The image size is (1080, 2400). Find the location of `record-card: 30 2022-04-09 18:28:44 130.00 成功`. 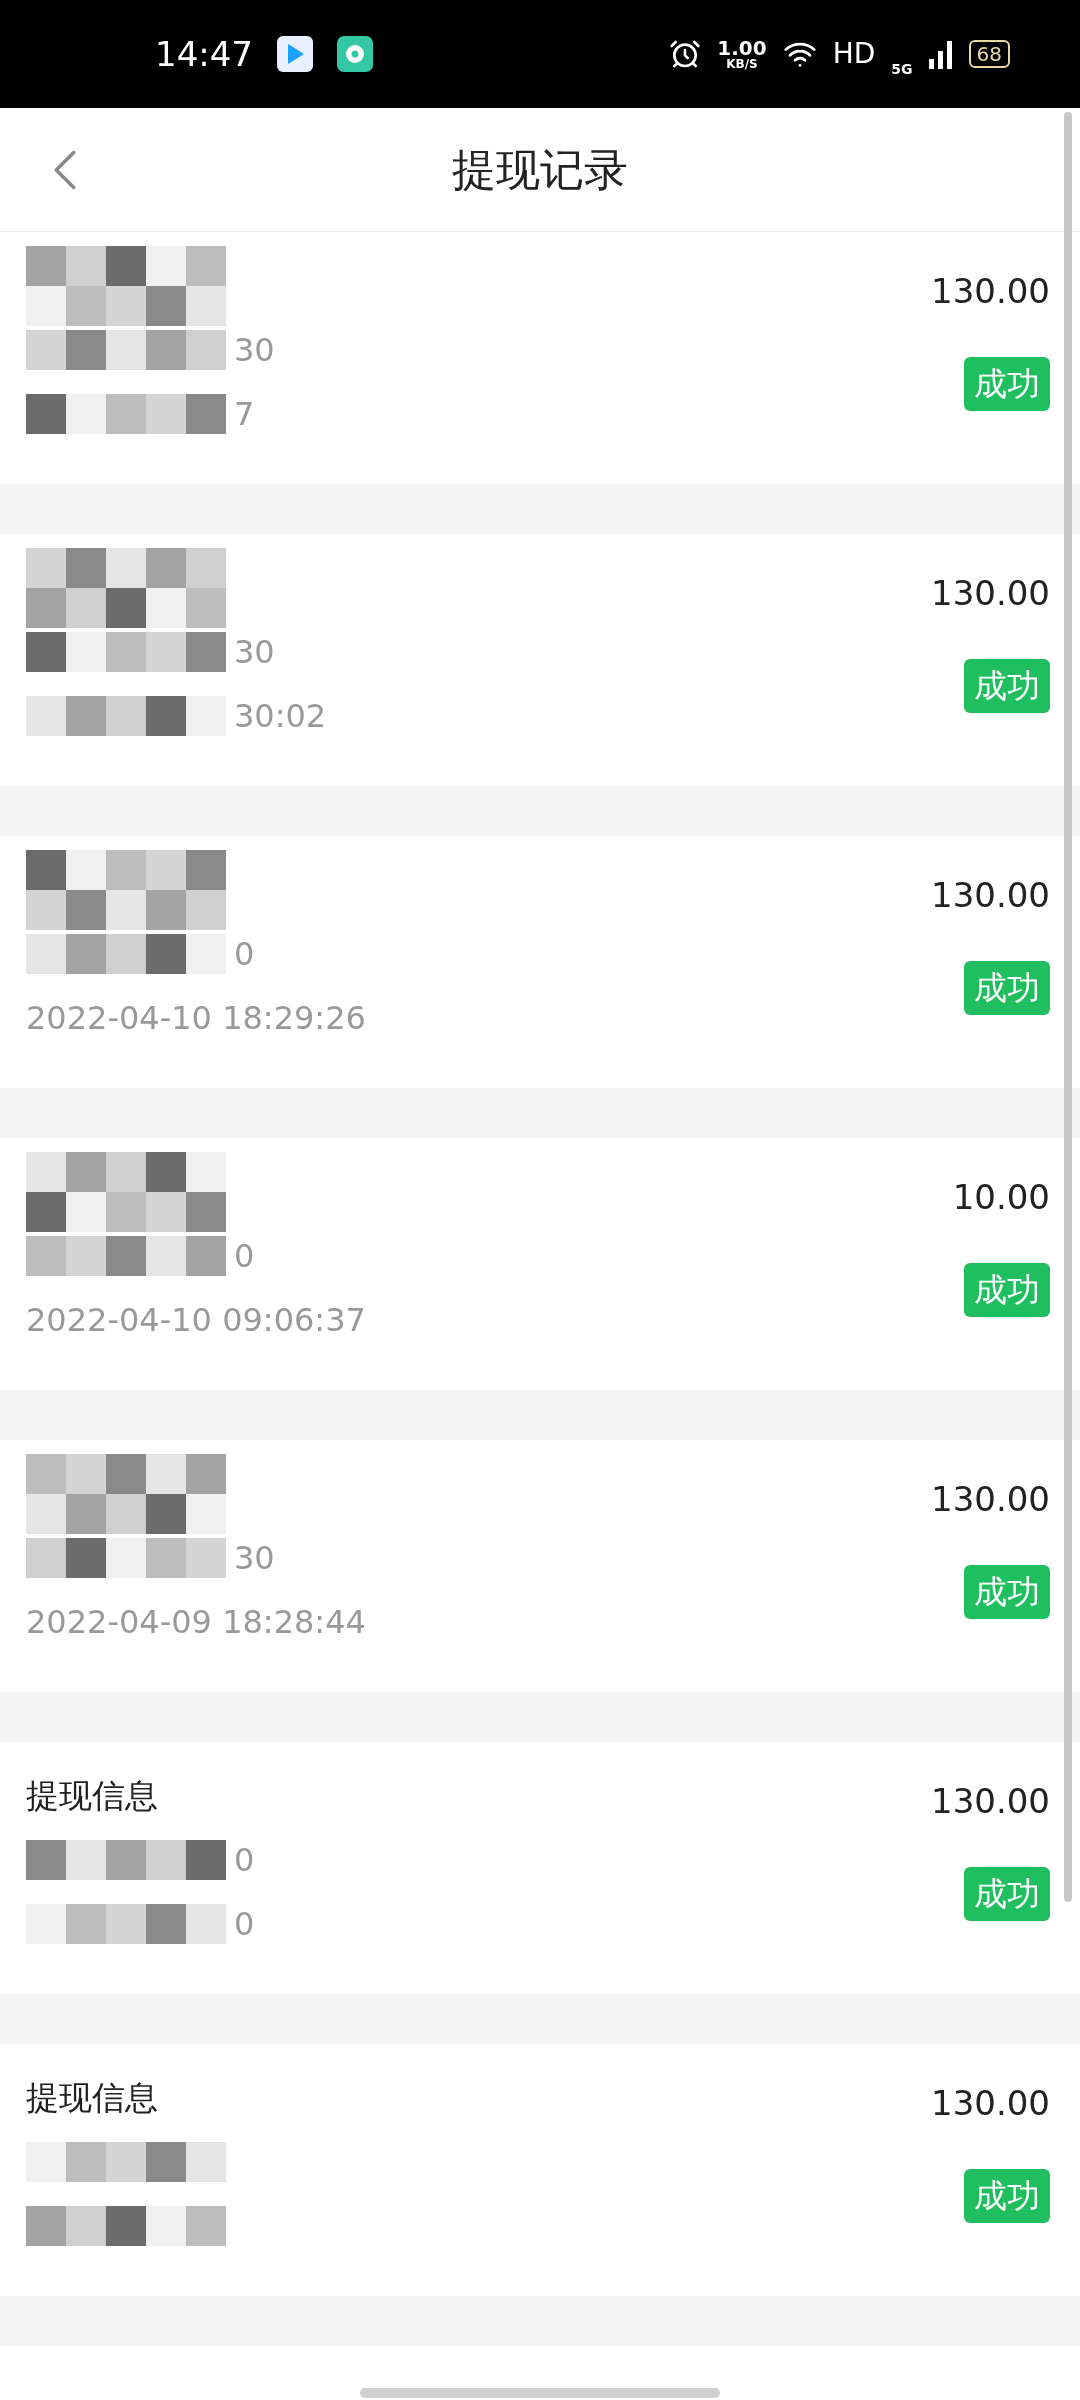

record-card: 30 2022-04-09 18:28:44 130.00 成功 is located at coordinates (540, 1566).